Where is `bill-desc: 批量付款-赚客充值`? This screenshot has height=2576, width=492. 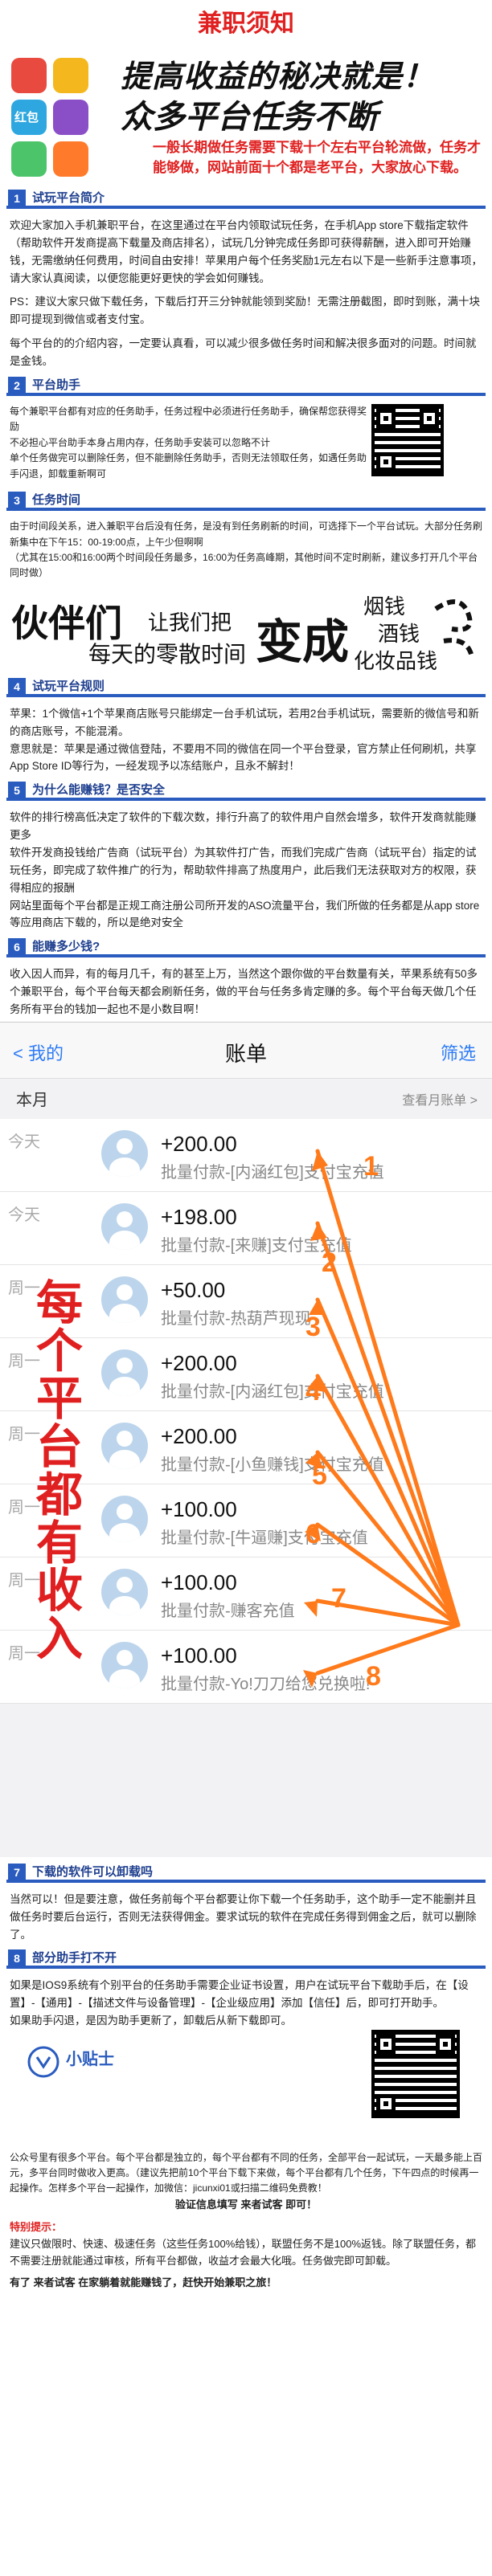 bill-desc: 批量付款-赚客充值 is located at coordinates (228, 1611).